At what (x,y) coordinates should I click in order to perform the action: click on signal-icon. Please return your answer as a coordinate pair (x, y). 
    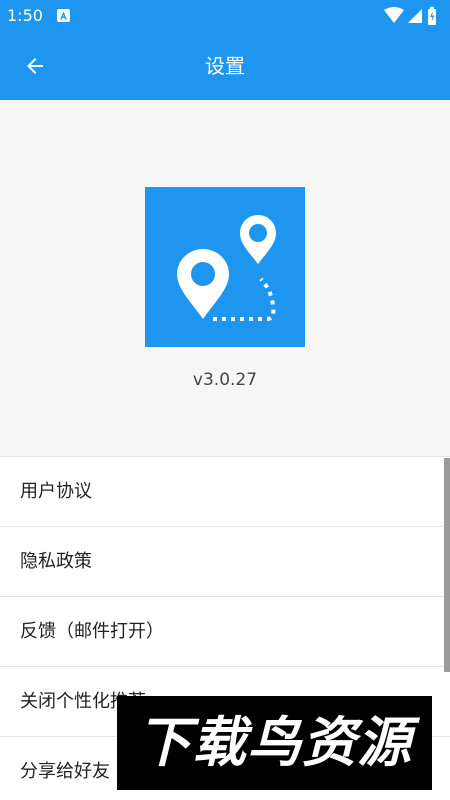
    Looking at the image, I should click on (415, 16).